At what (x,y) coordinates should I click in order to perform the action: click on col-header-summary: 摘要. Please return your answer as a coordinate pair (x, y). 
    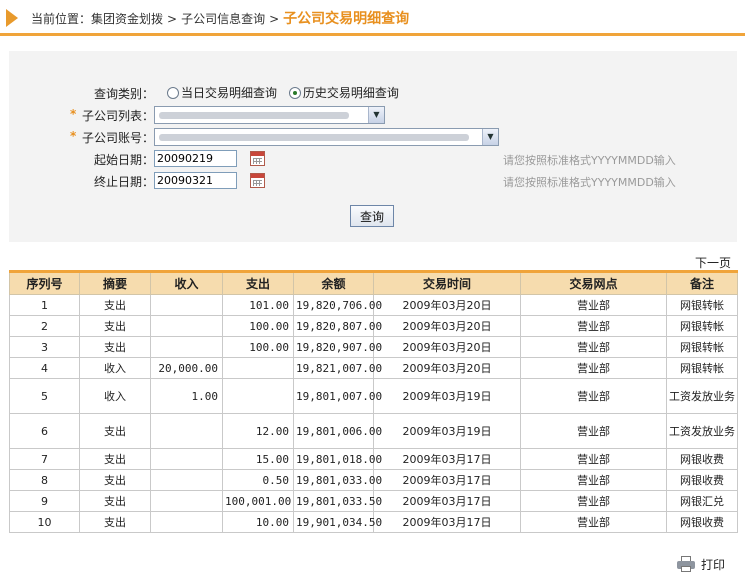
    Looking at the image, I should click on (115, 282).